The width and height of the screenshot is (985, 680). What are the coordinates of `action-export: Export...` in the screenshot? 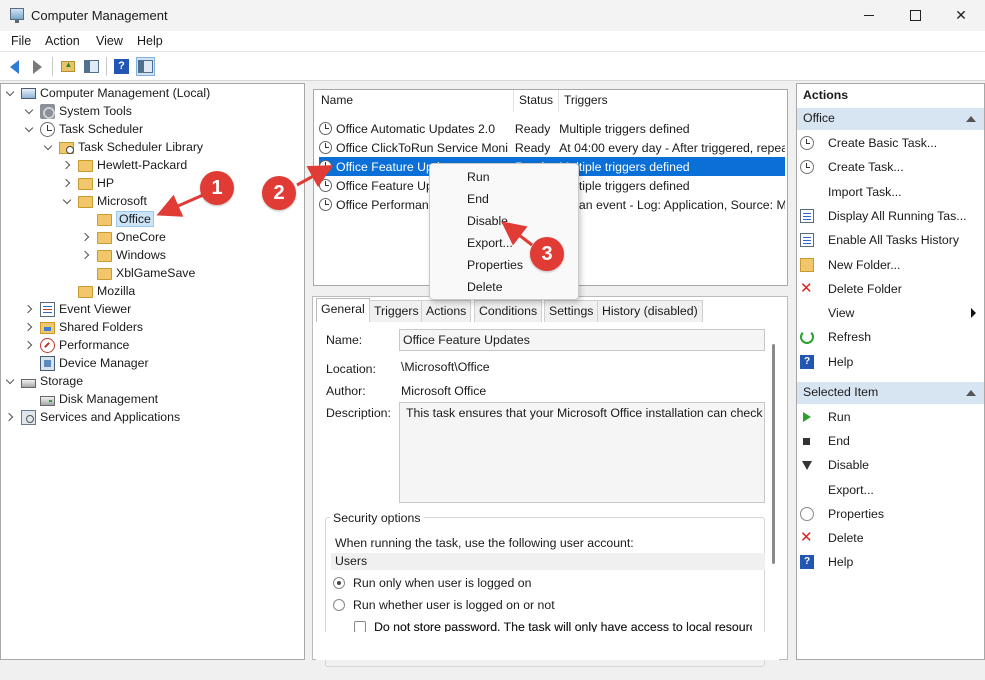 It's located at (890, 490).